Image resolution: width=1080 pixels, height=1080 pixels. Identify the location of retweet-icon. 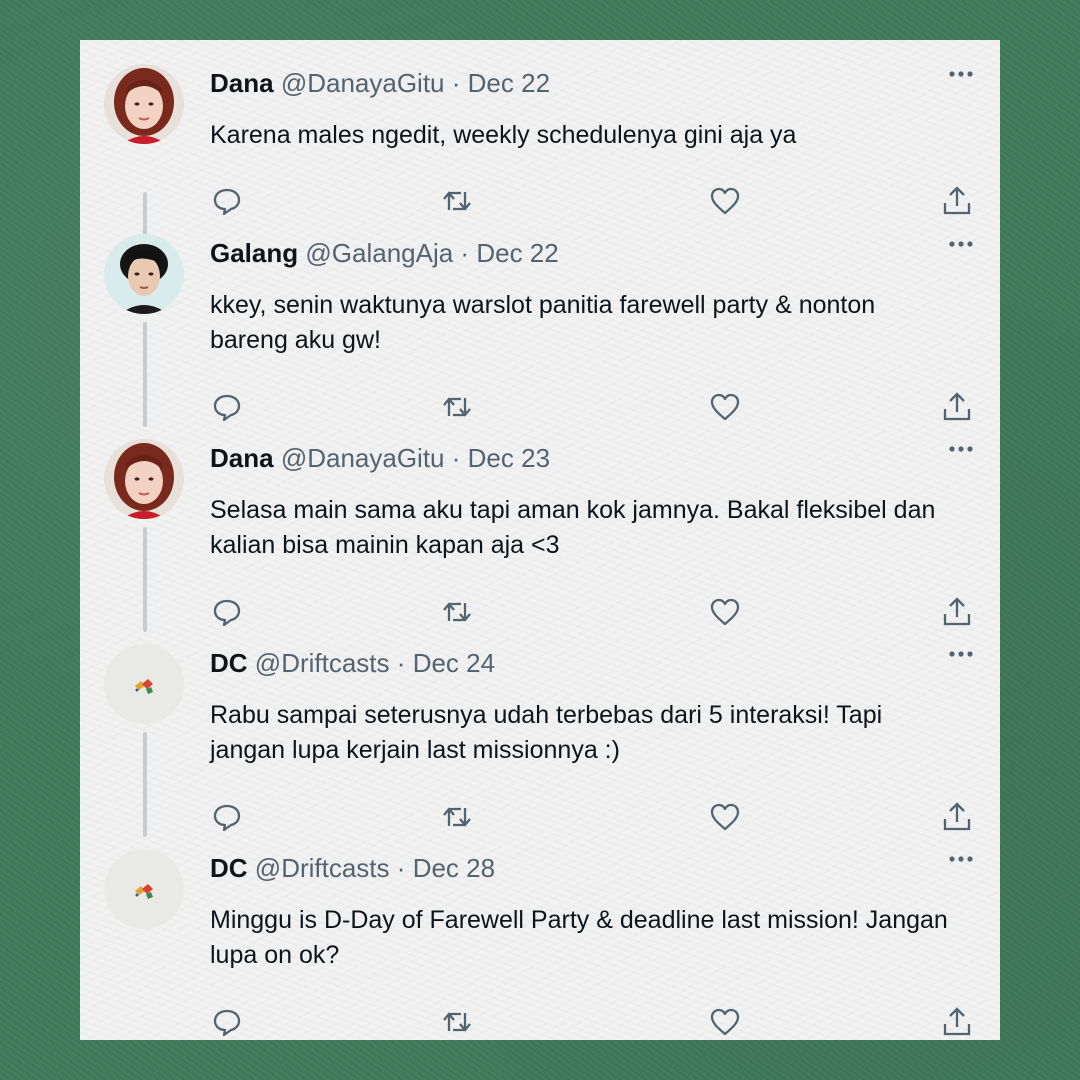
(457, 1022).